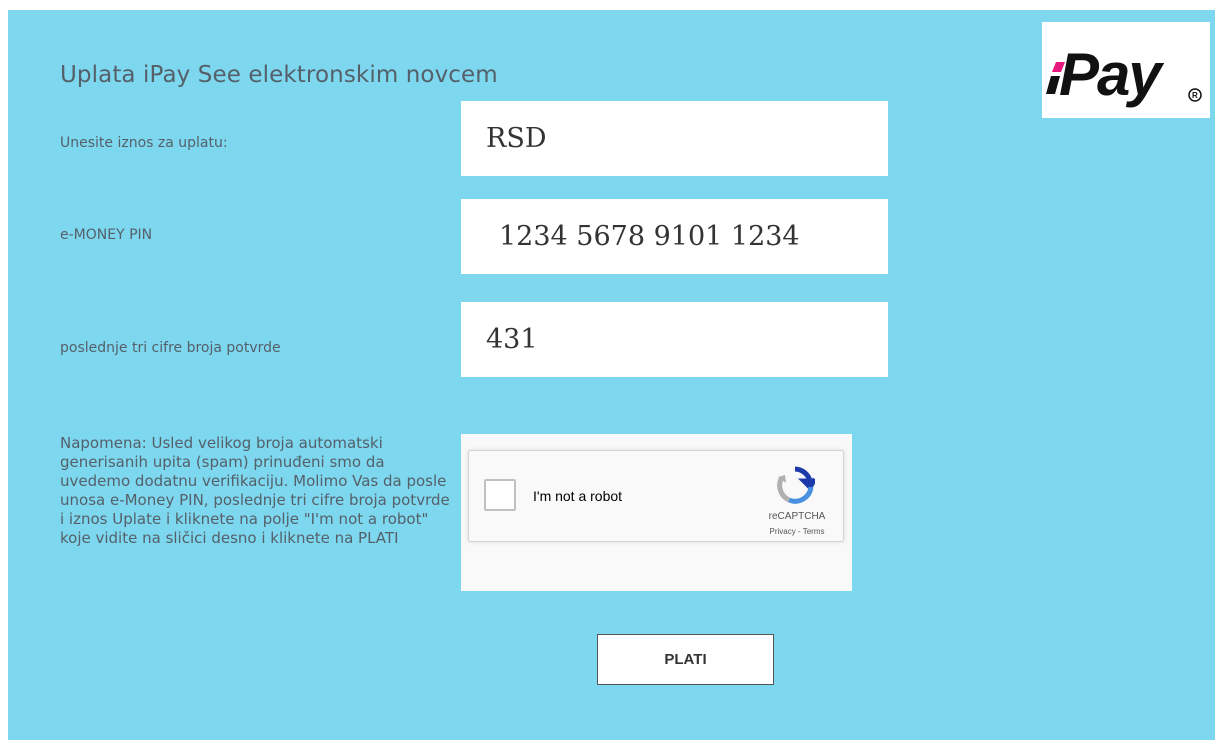 This screenshot has height=740, width=1223. I want to click on amount-label: Unesite iznos za uplatu:, so click(144, 143).